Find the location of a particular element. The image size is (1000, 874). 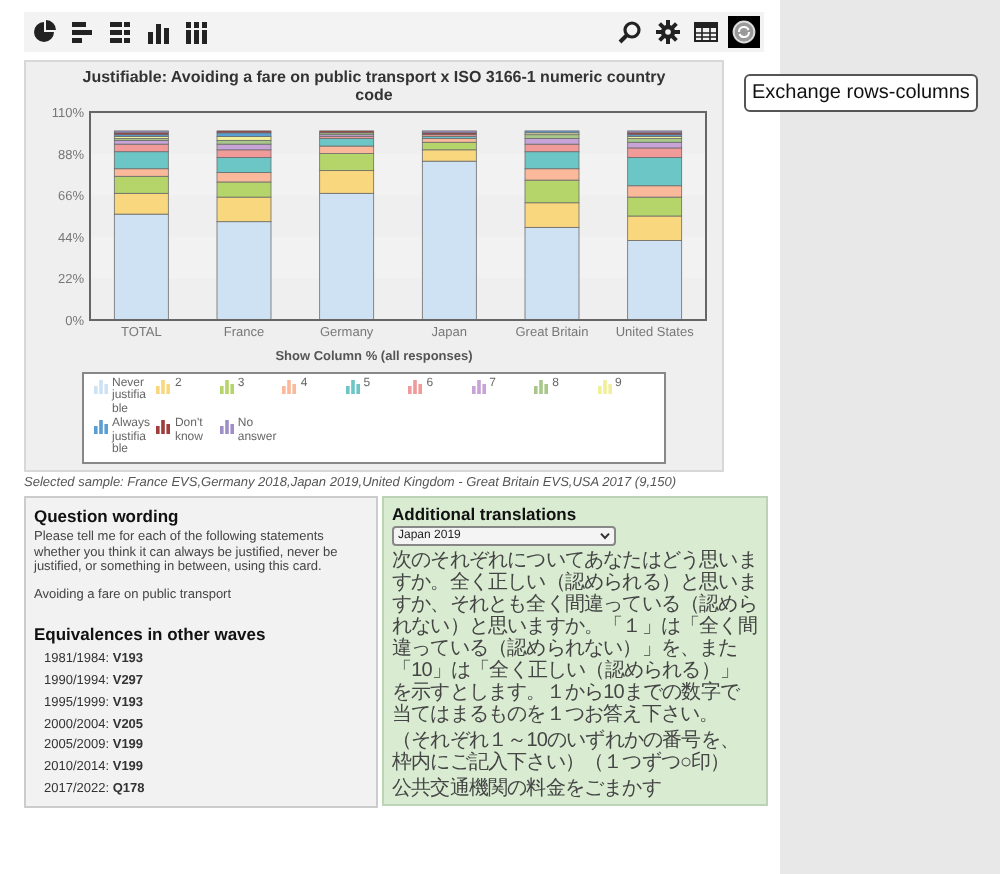

table-icon is located at coordinates (706, 32).